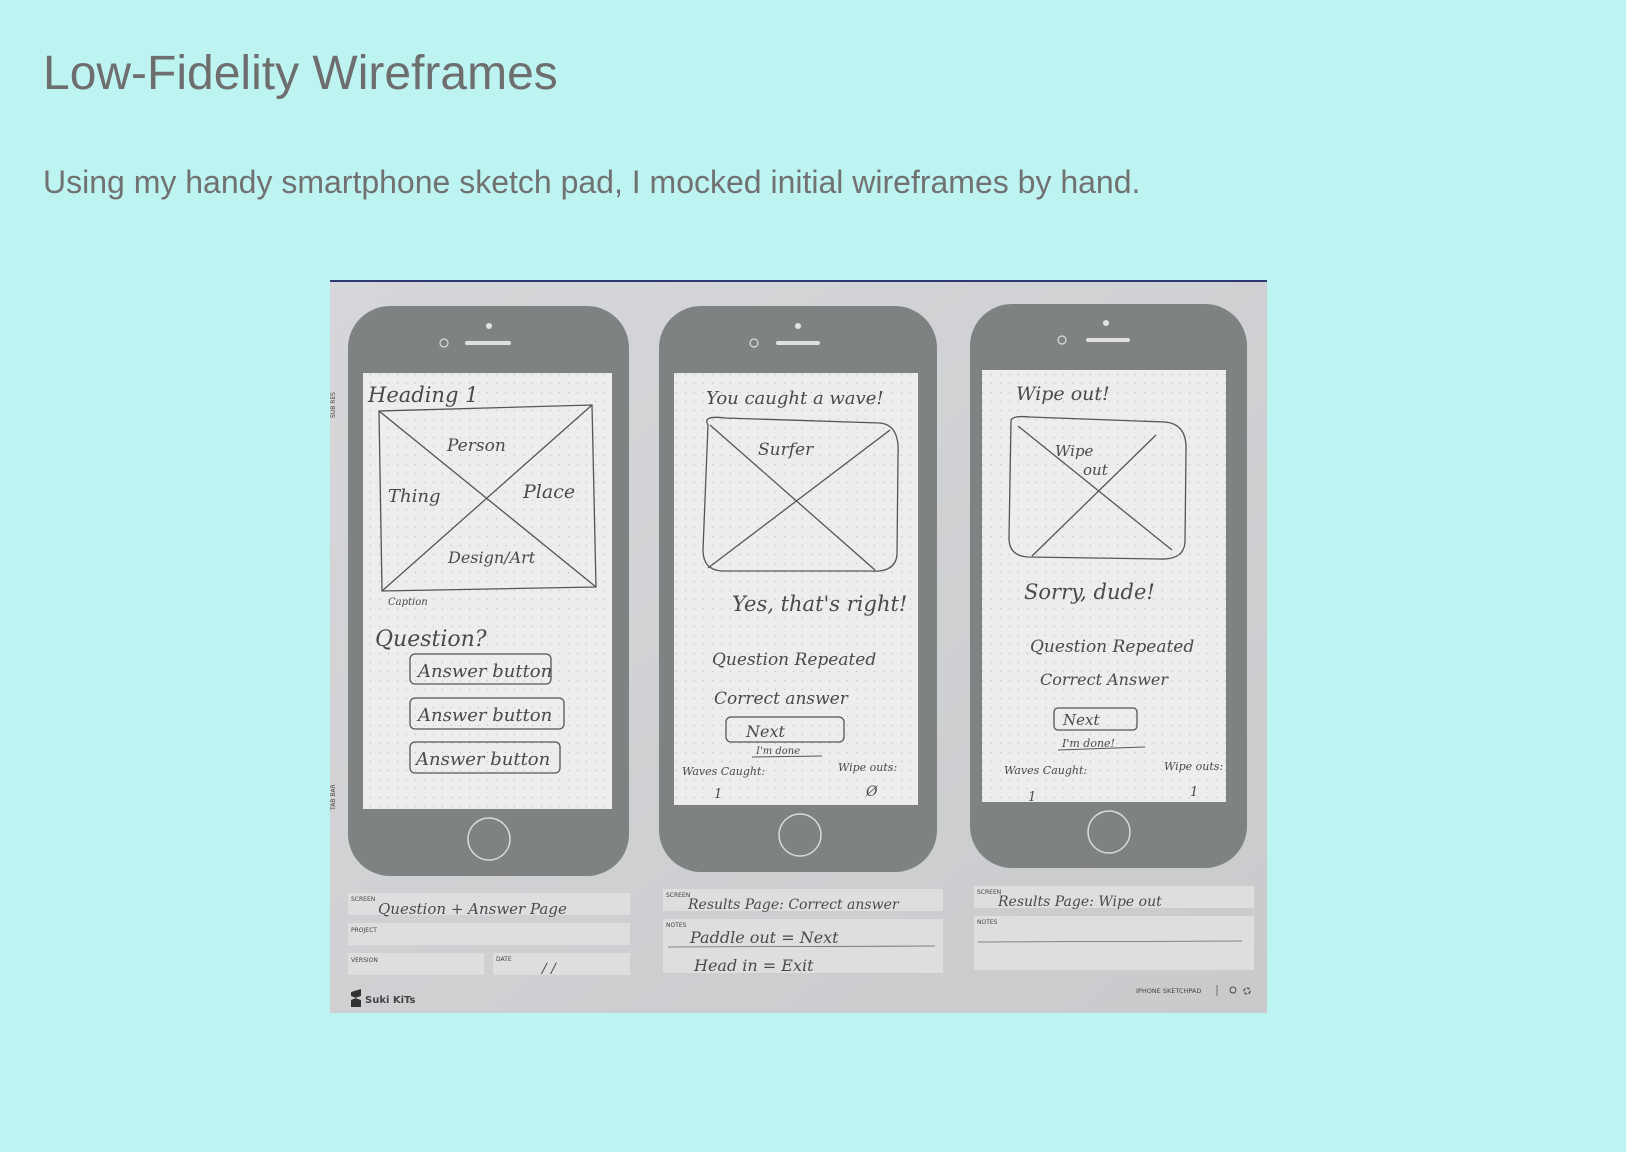 The width and height of the screenshot is (1626, 1152). I want to click on screen2-answer-line: Correct answer, so click(781, 699).